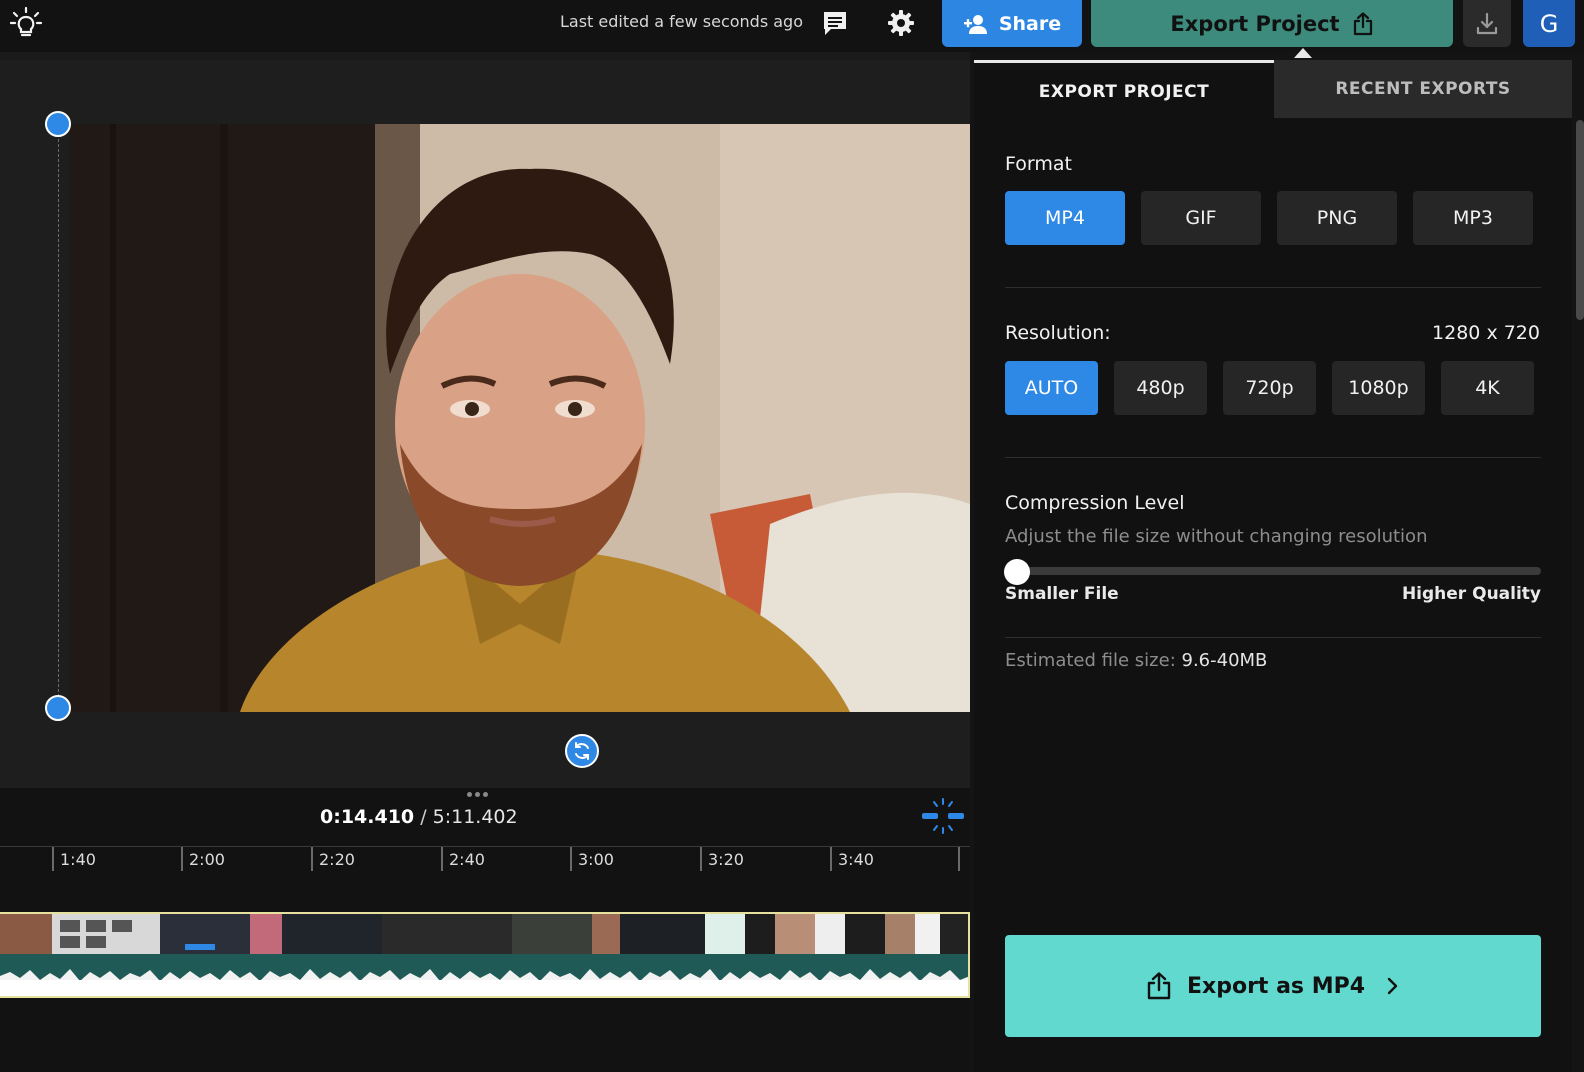 The image size is (1584, 1072). I want to click on video-clip-track, so click(485, 955).